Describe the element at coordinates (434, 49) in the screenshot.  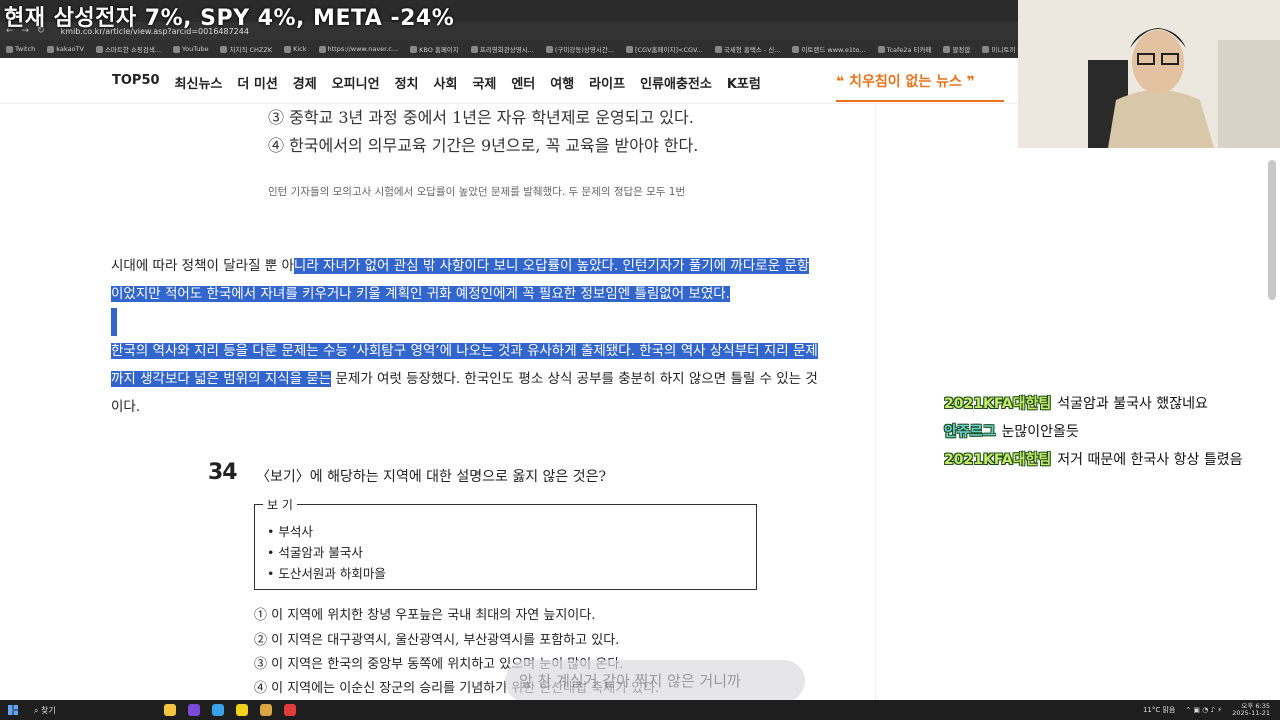
I see `bookmark-item: KBO 홈페이지` at that location.